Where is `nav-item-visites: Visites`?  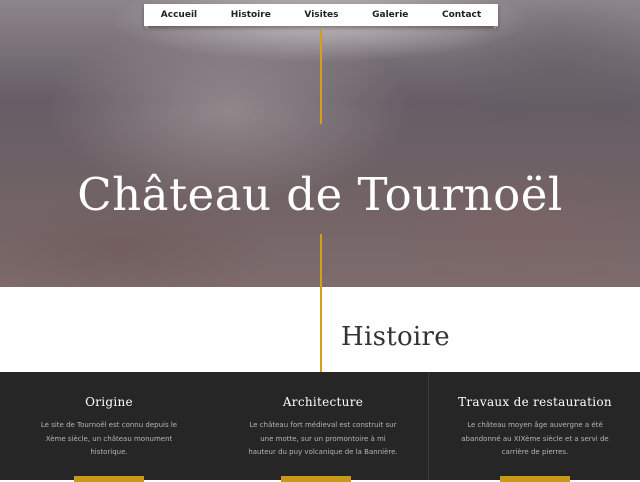 nav-item-visites: Visites is located at coordinates (321, 15).